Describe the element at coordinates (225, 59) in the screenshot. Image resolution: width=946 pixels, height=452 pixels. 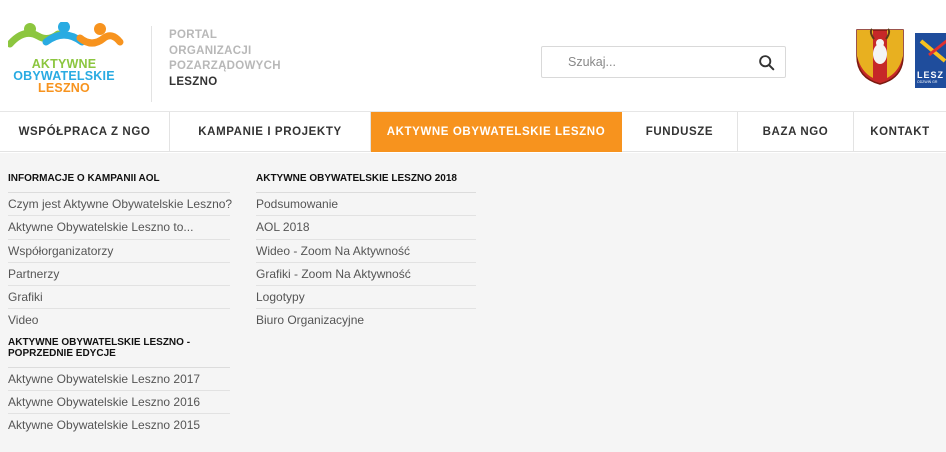
I see `portal-title: PORTAL ORGANIZACJI POZARZĄDOWYCH LESZNO` at that location.